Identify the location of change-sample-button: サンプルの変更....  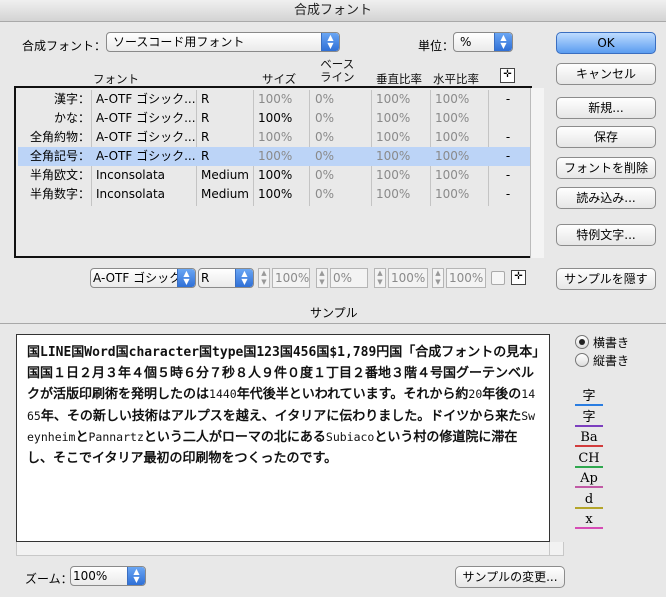
(510, 577).